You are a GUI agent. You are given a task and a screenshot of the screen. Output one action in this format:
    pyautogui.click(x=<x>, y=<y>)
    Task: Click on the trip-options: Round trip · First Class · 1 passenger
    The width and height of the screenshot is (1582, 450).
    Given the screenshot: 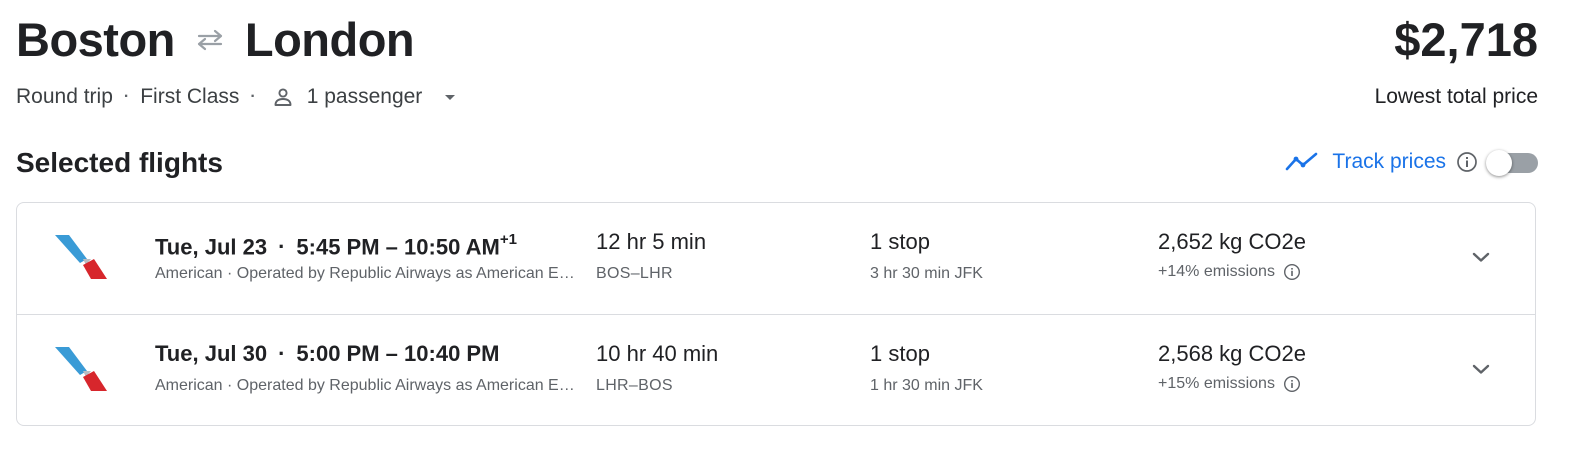 What is the action you would take?
    pyautogui.click(x=238, y=97)
    